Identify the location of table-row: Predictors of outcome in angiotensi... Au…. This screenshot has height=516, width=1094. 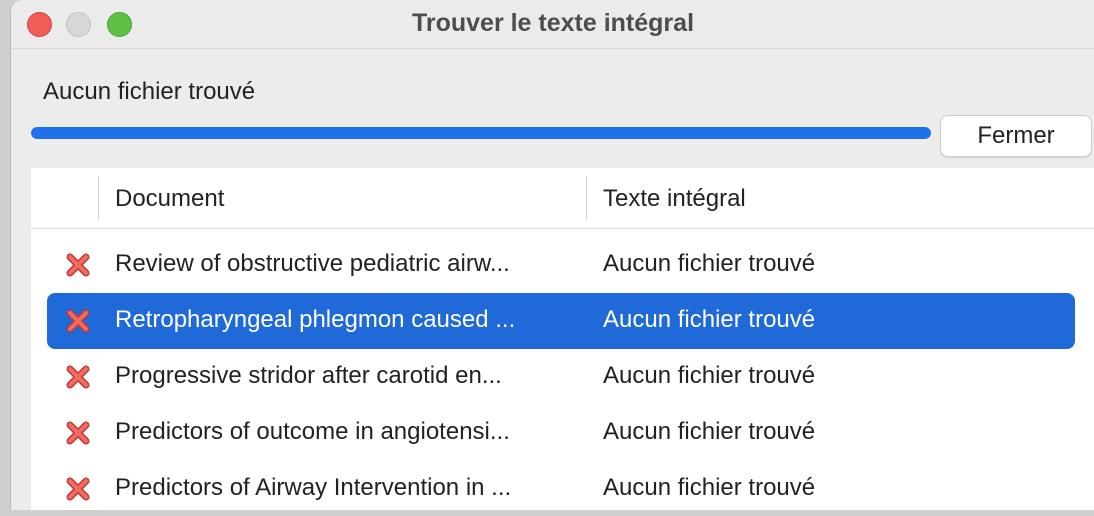
(561, 433).